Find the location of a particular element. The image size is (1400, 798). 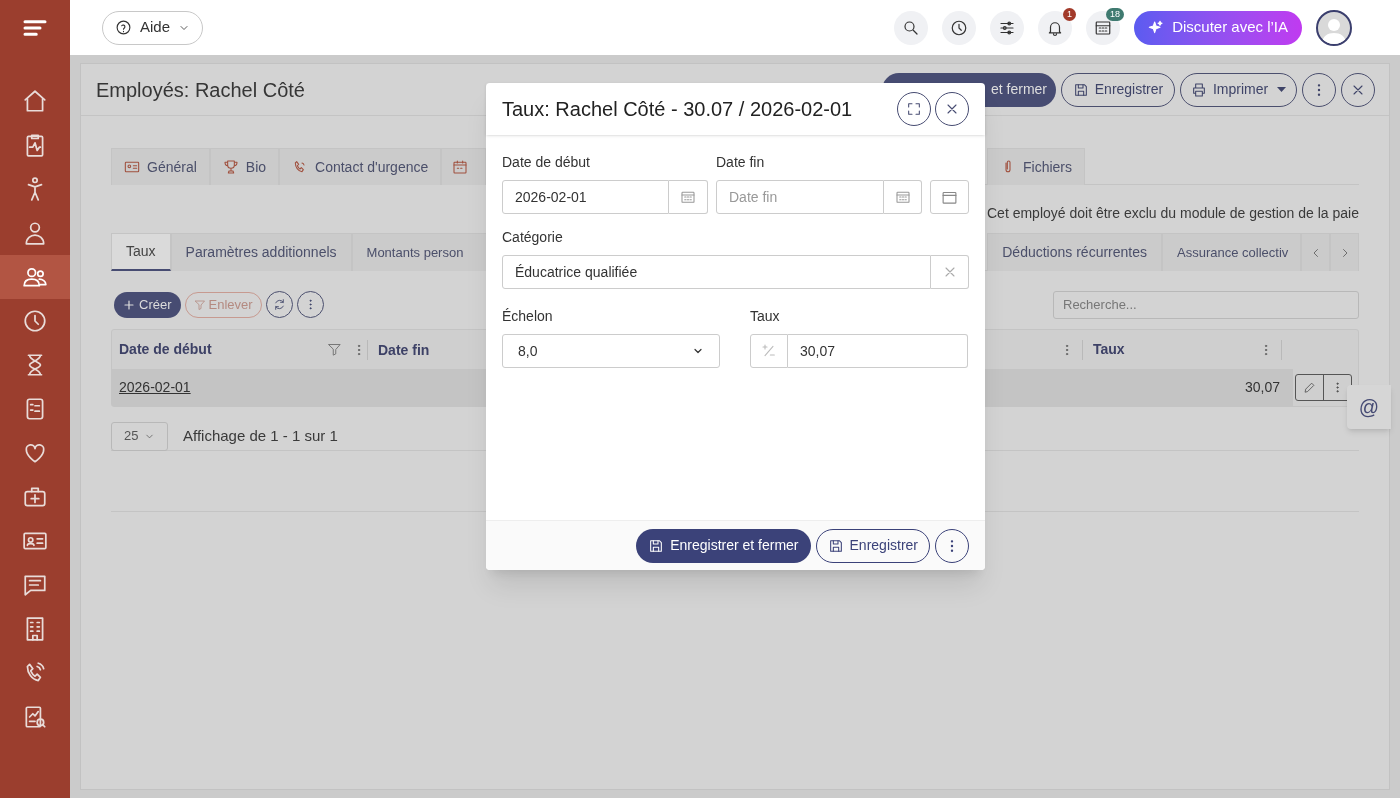

tab: Contact d'urgence is located at coordinates (360, 166).